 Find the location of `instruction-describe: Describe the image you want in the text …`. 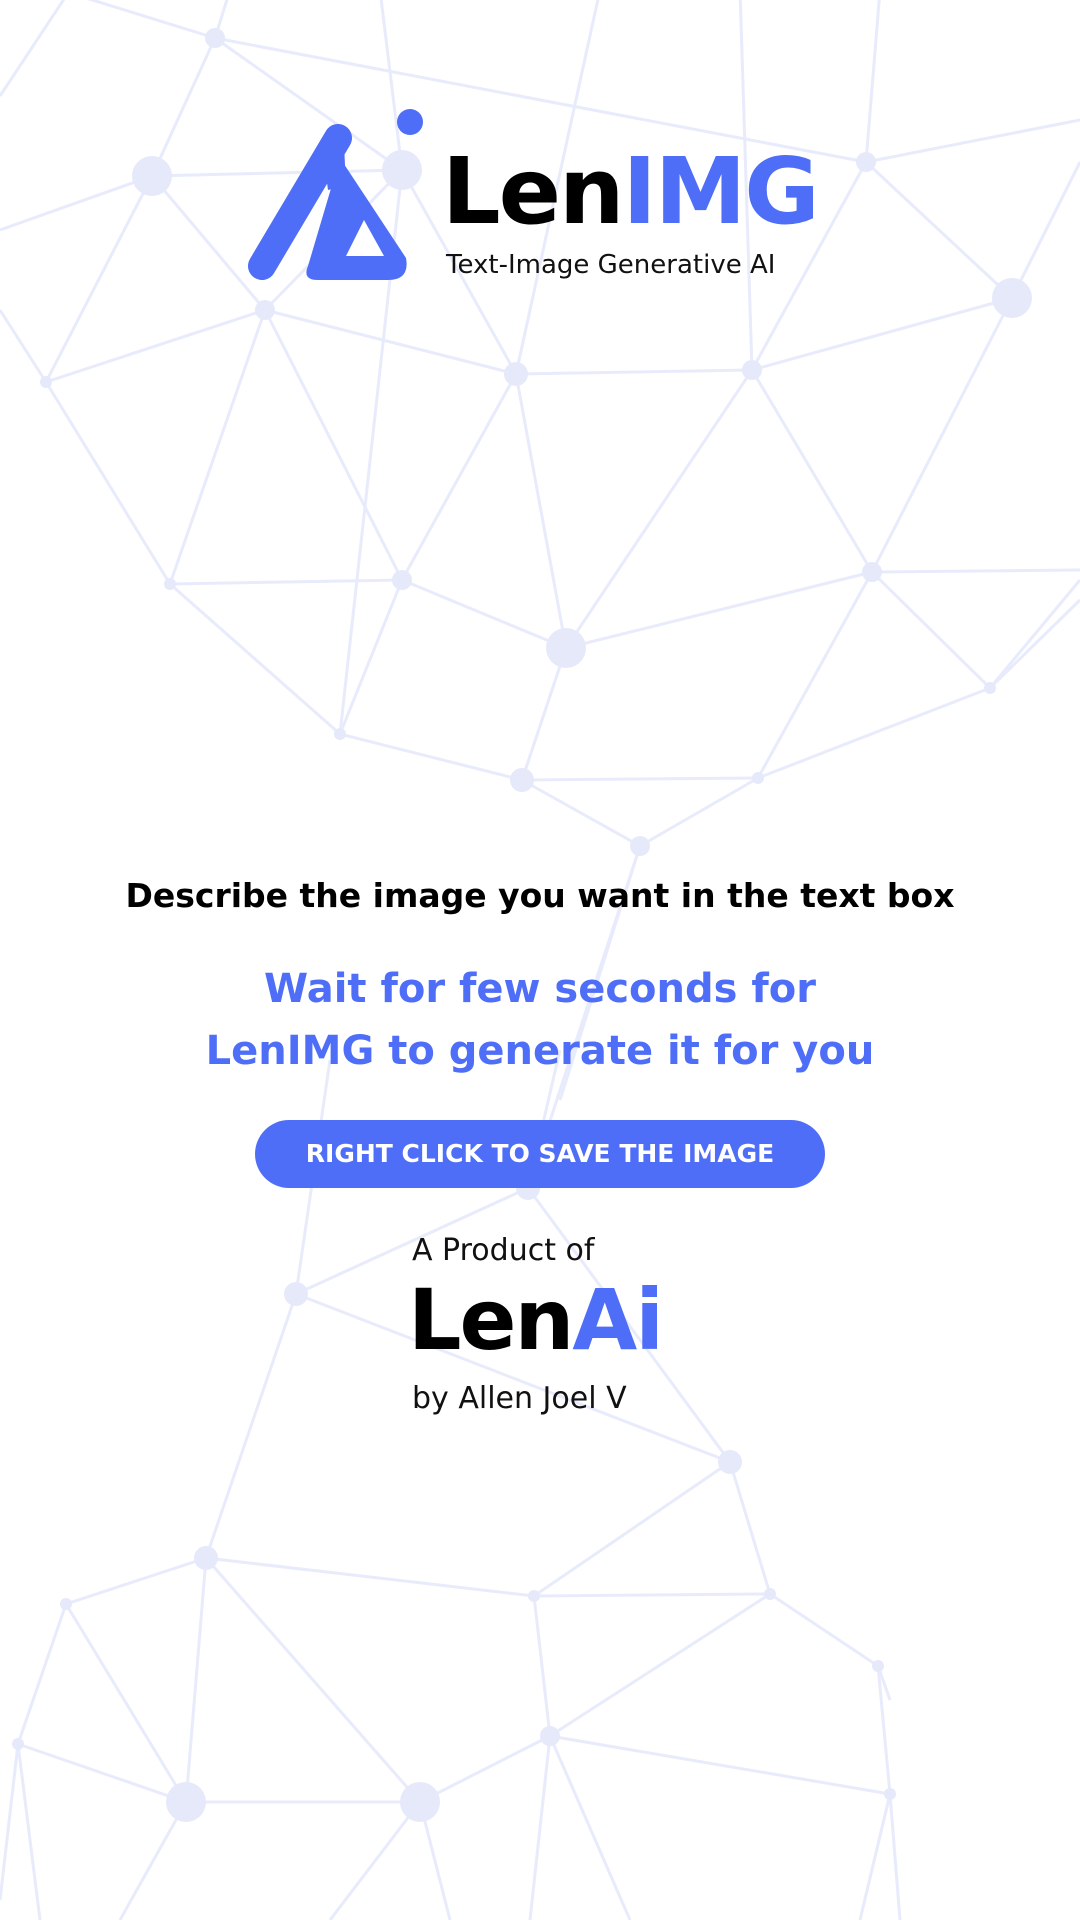

instruction-describe: Describe the image you want in the text … is located at coordinates (540, 895).